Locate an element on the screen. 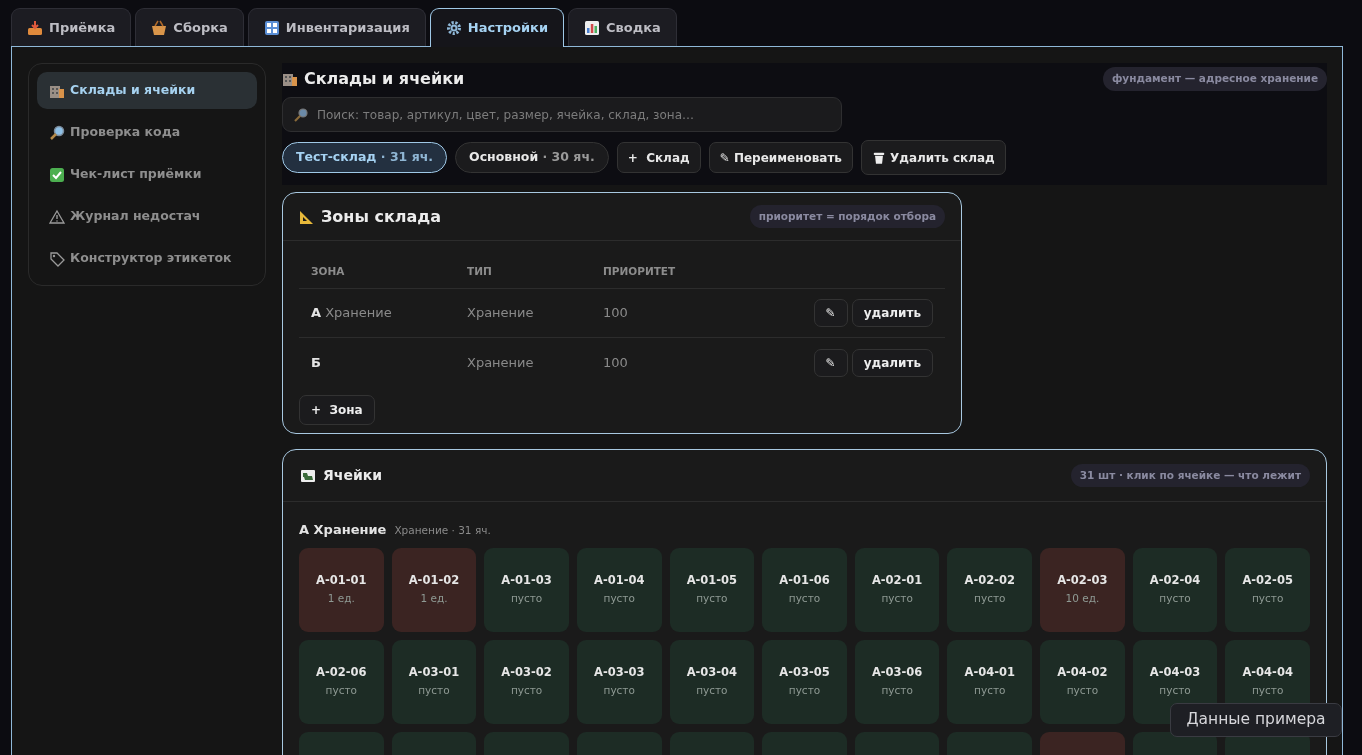 This screenshot has height=755, width=1362. storage-cell: А-01-03 пусто is located at coordinates (526, 589).